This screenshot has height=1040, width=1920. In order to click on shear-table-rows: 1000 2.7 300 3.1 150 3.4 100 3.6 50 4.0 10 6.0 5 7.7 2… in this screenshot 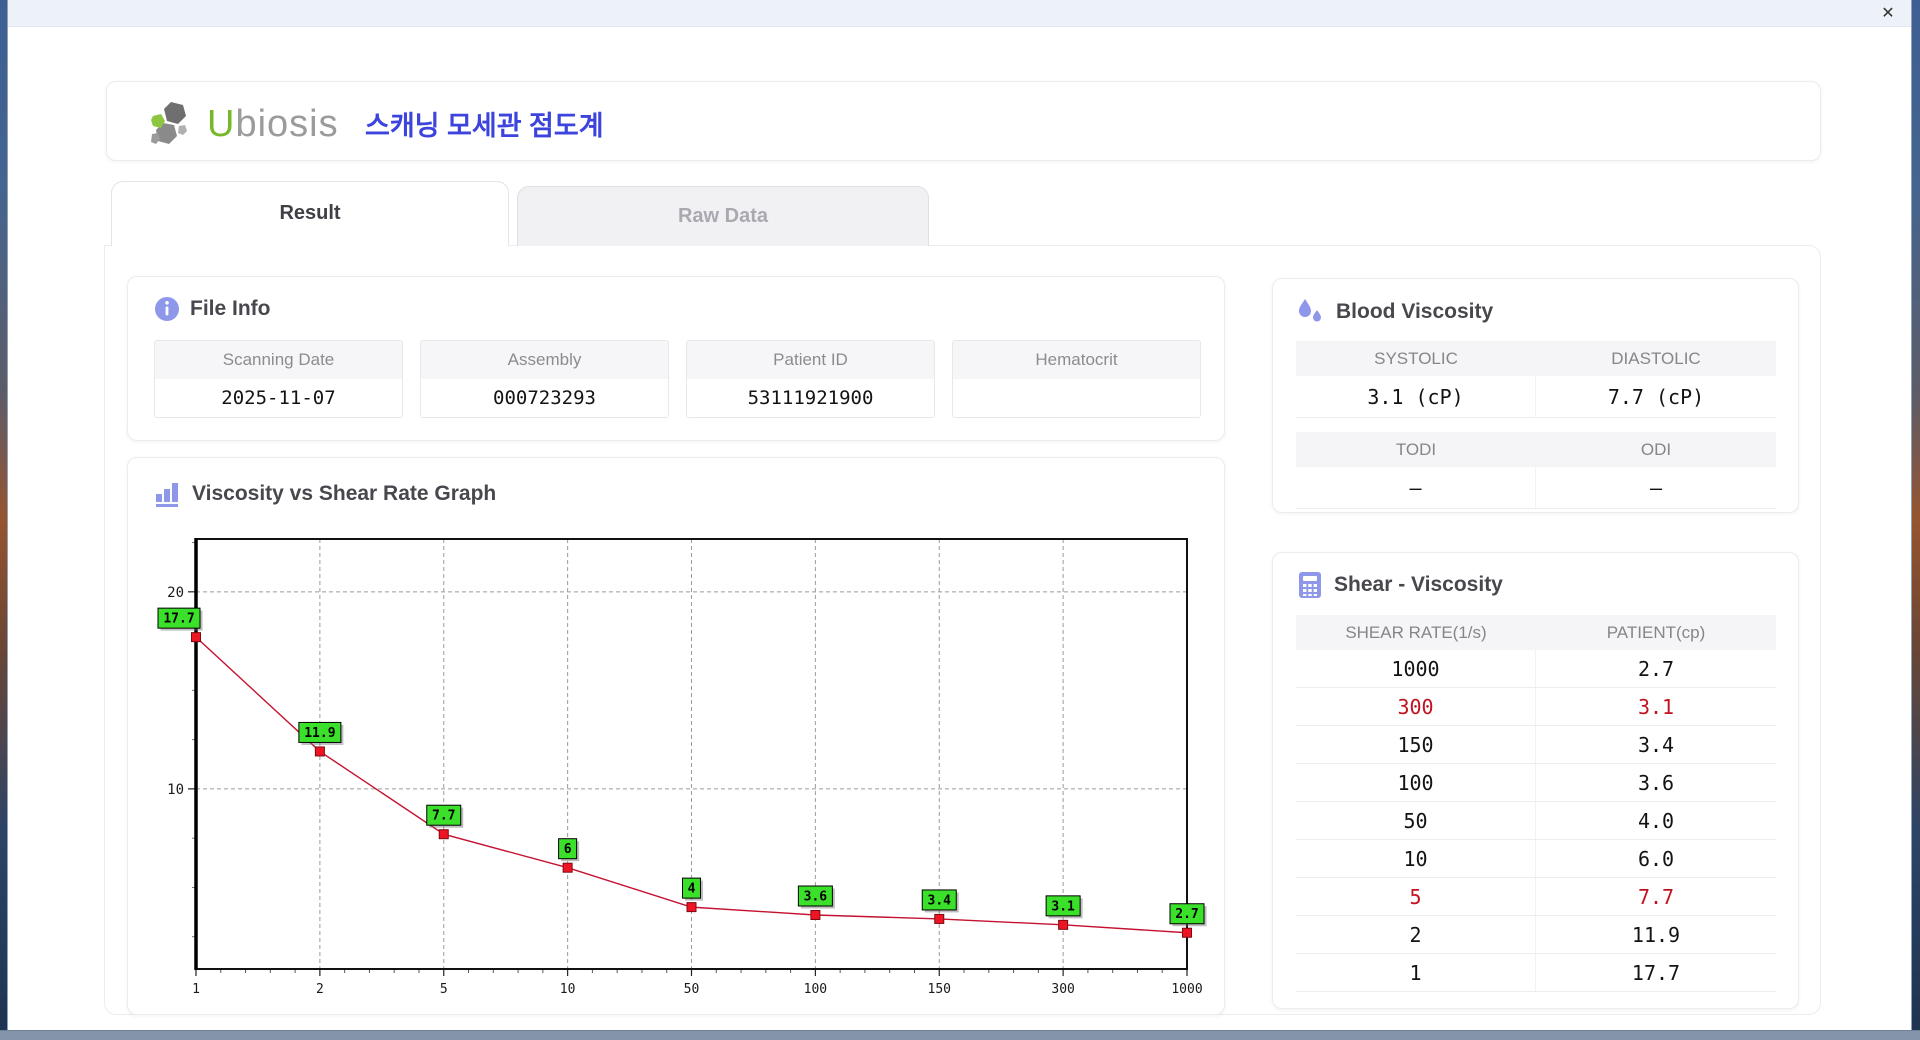, I will do `click(1536, 821)`.